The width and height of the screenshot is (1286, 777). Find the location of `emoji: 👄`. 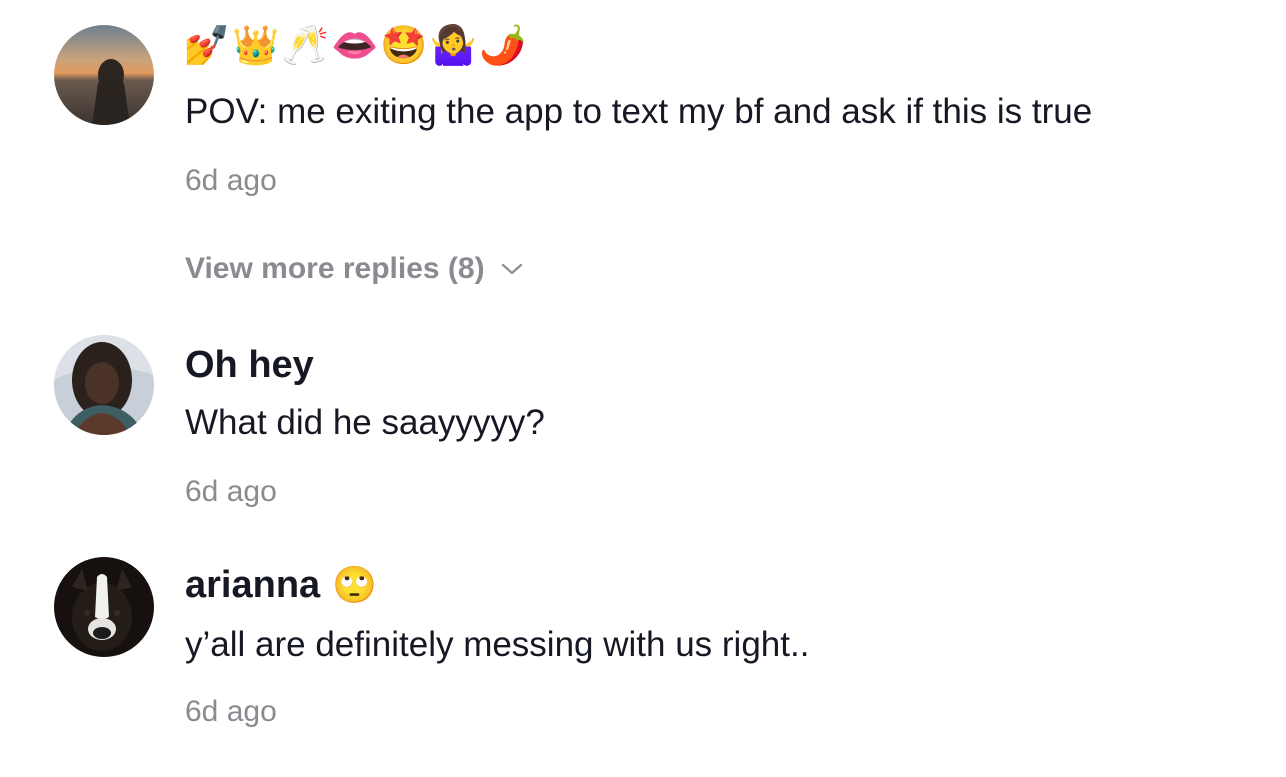

emoji: 👄 is located at coordinates (354, 46).